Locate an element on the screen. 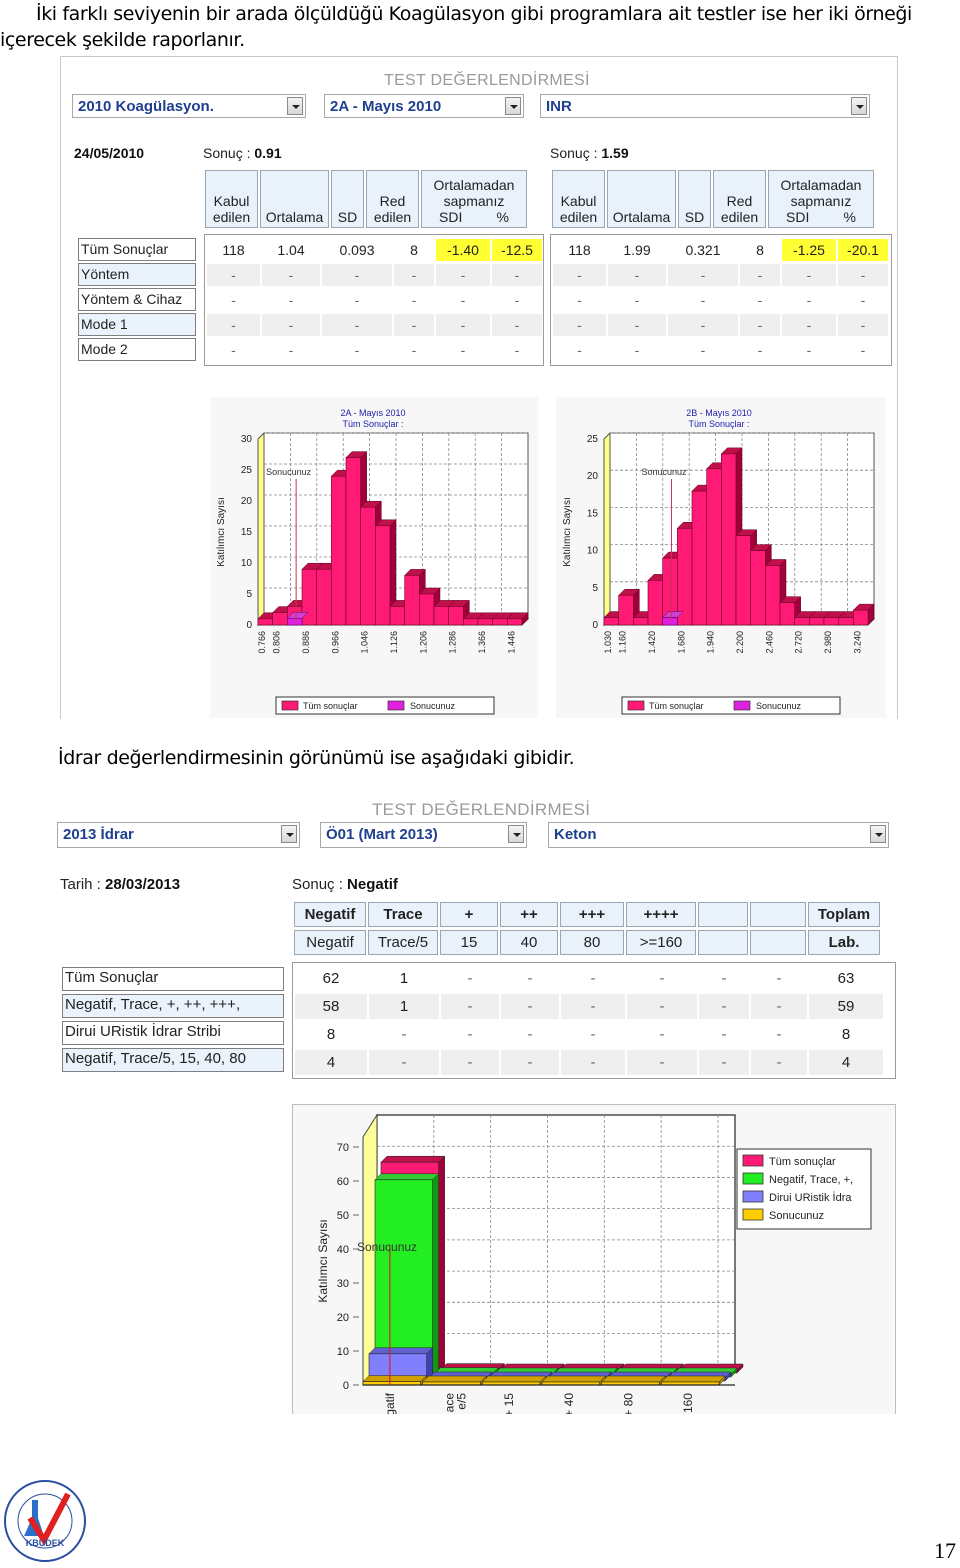 This screenshot has width=960, height=1568. x-tick-label: + 15 is located at coordinates (509, 1403).